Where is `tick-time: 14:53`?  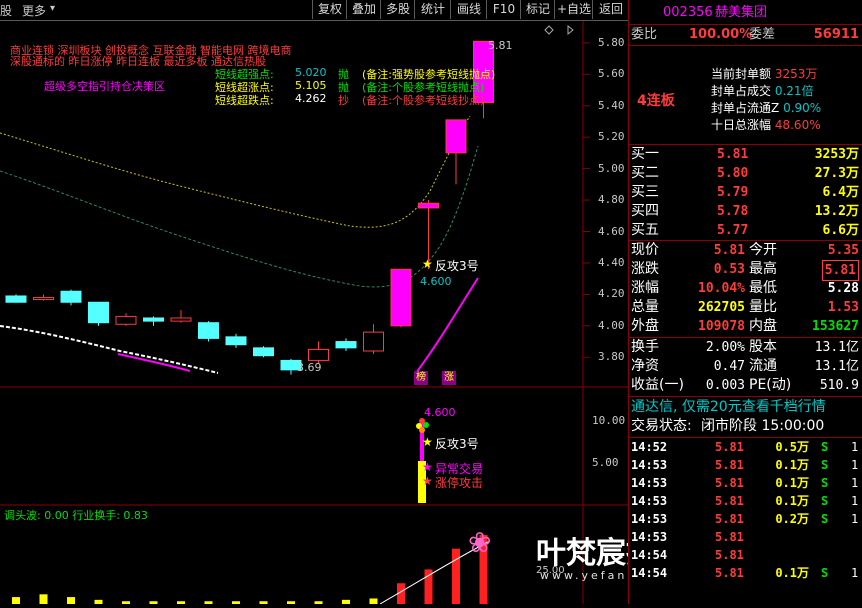
tick-time: 14:53 is located at coordinates (649, 465).